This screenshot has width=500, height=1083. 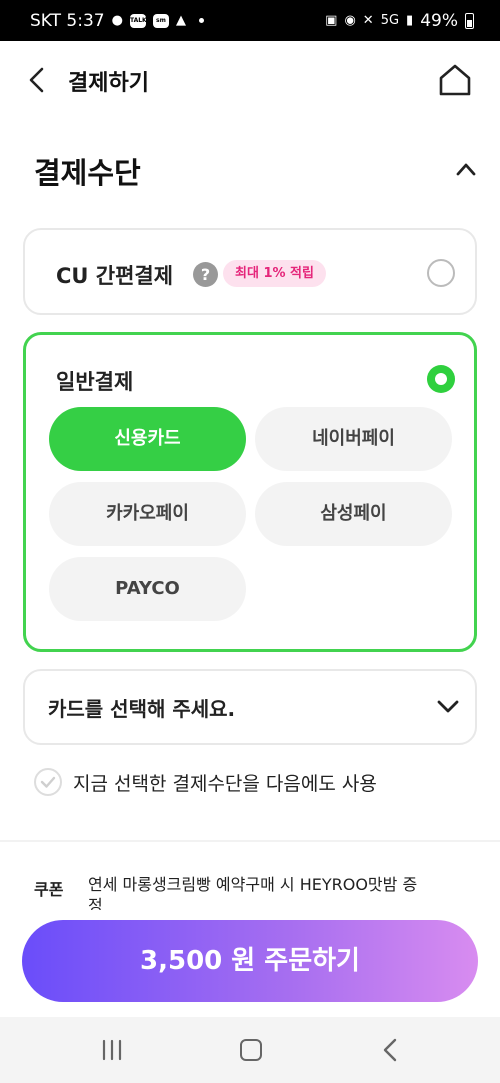 What do you see at coordinates (49, 889) in the screenshot?
I see `coupon-title: 쿠폰` at bounding box center [49, 889].